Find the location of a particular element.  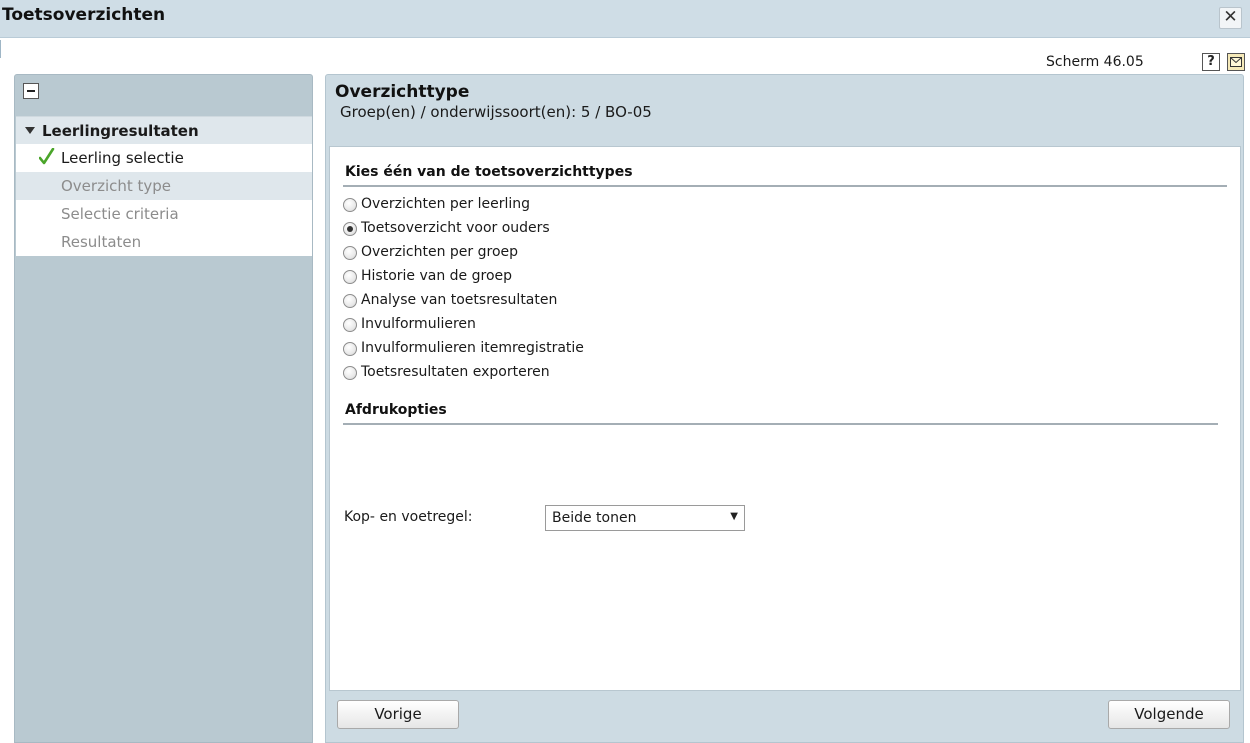

sidebar-item-label: Resultaten is located at coordinates (101, 242).